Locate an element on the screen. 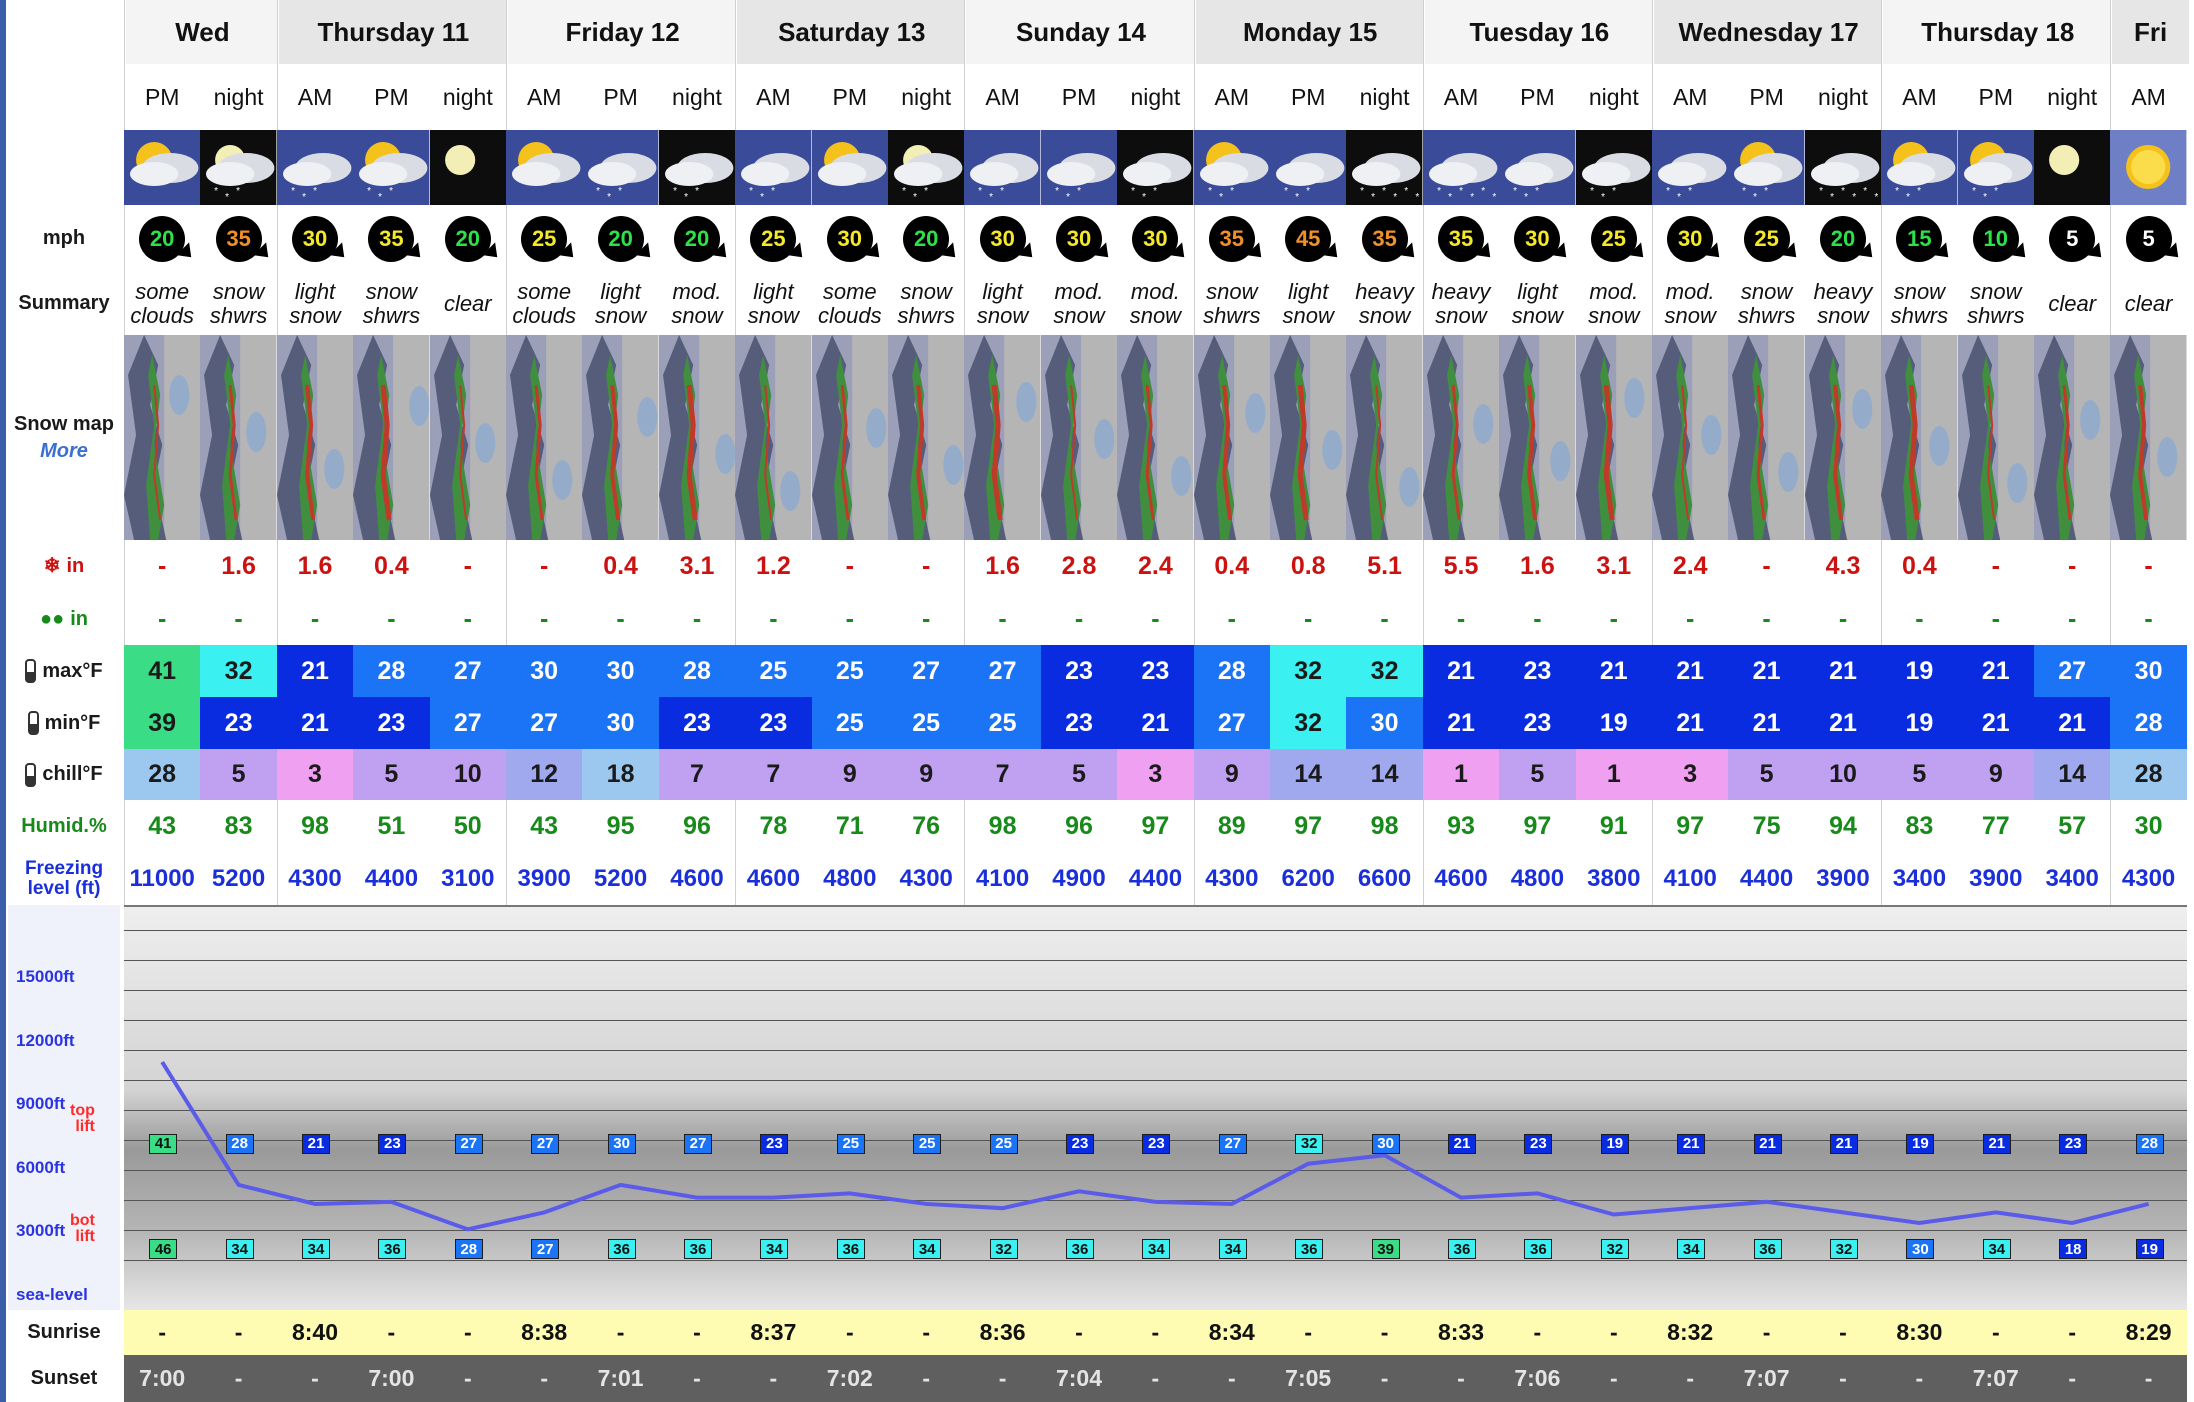  sunset-time: 7:07 is located at coordinates (1766, 1378).